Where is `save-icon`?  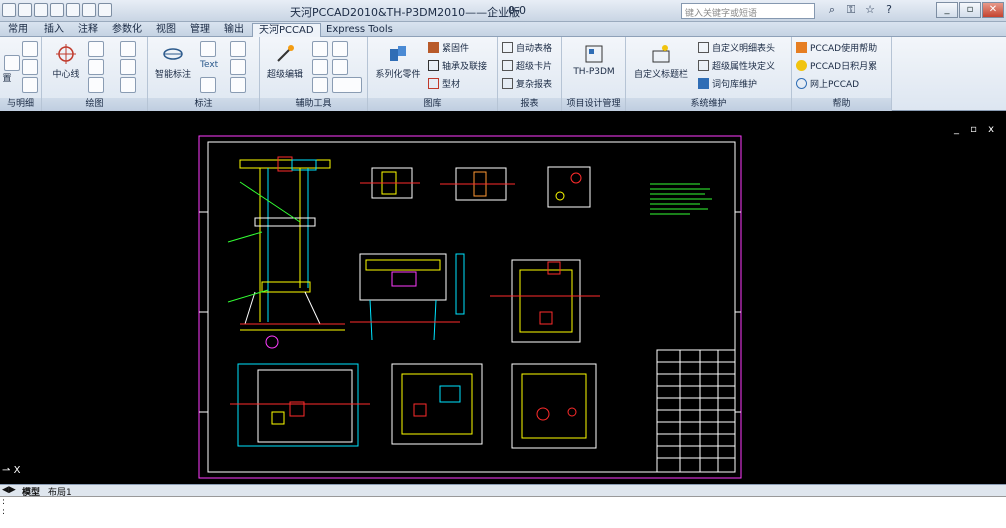 save-icon is located at coordinates (41, 10).